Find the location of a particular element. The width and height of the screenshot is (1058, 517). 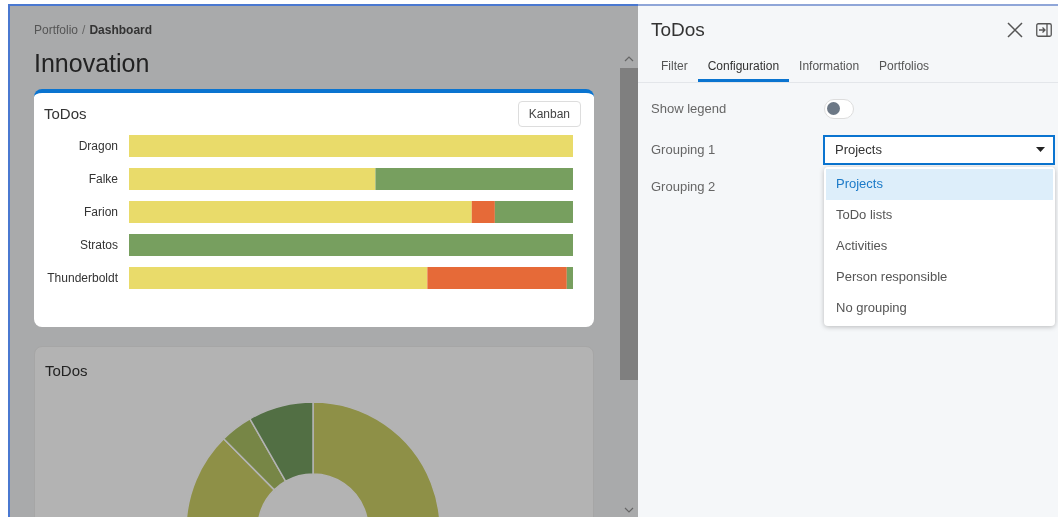

page-title: Innovation is located at coordinates (92, 63).